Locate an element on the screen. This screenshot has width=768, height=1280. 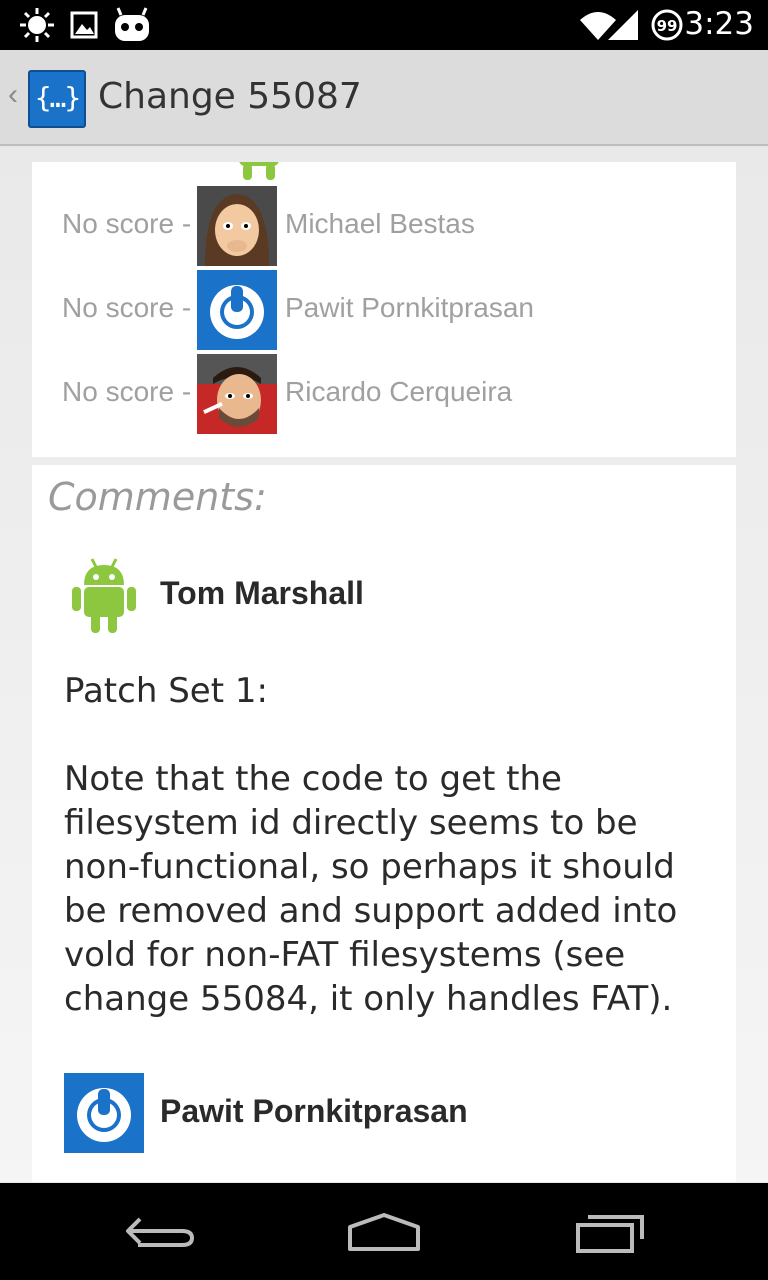
reviewer-row: No score - Ricardo Cerqueira is located at coordinates (384, 392).